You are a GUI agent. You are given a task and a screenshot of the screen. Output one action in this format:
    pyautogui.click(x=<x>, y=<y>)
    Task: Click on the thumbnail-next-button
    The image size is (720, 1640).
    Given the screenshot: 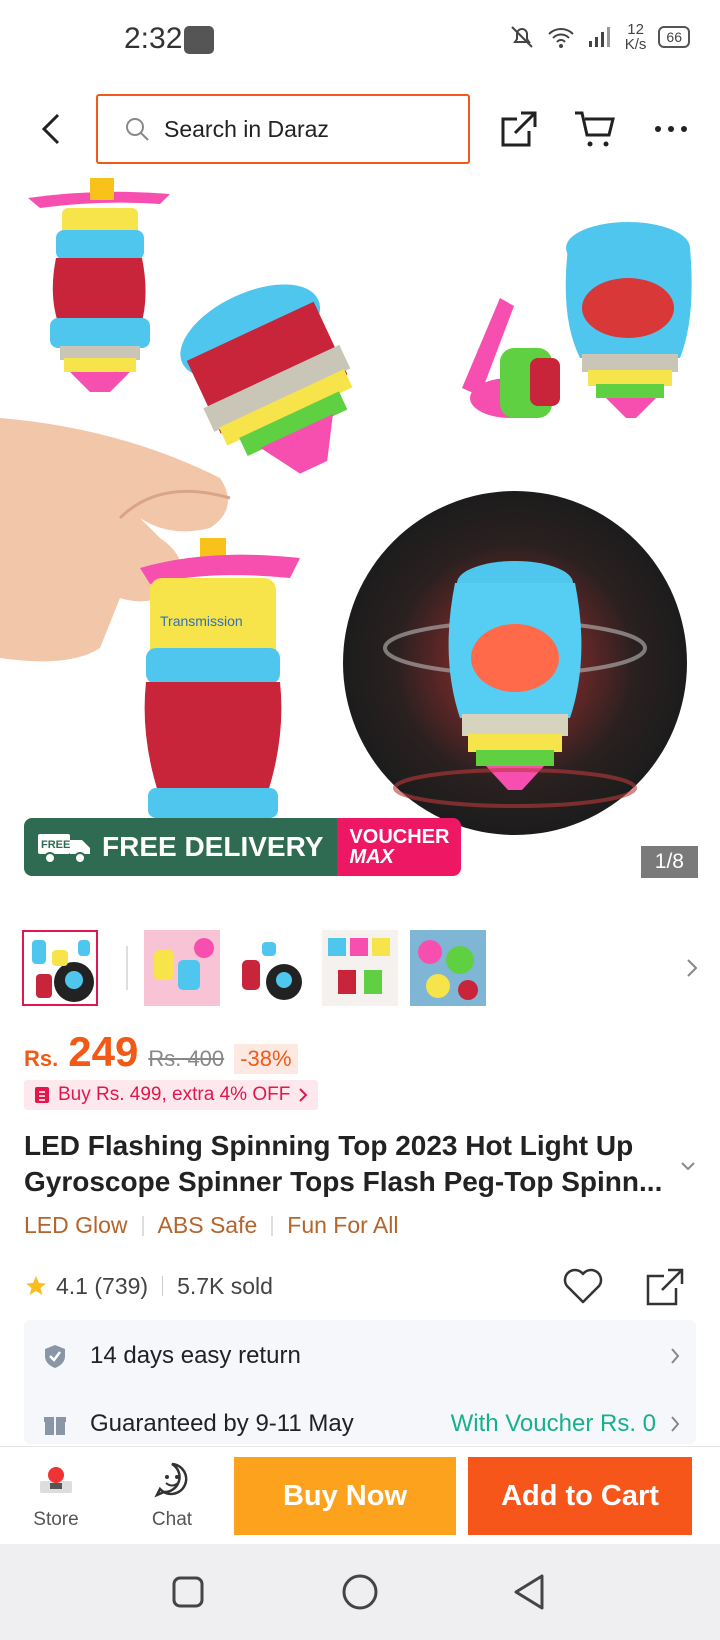 What is the action you would take?
    pyautogui.click(x=692, y=968)
    